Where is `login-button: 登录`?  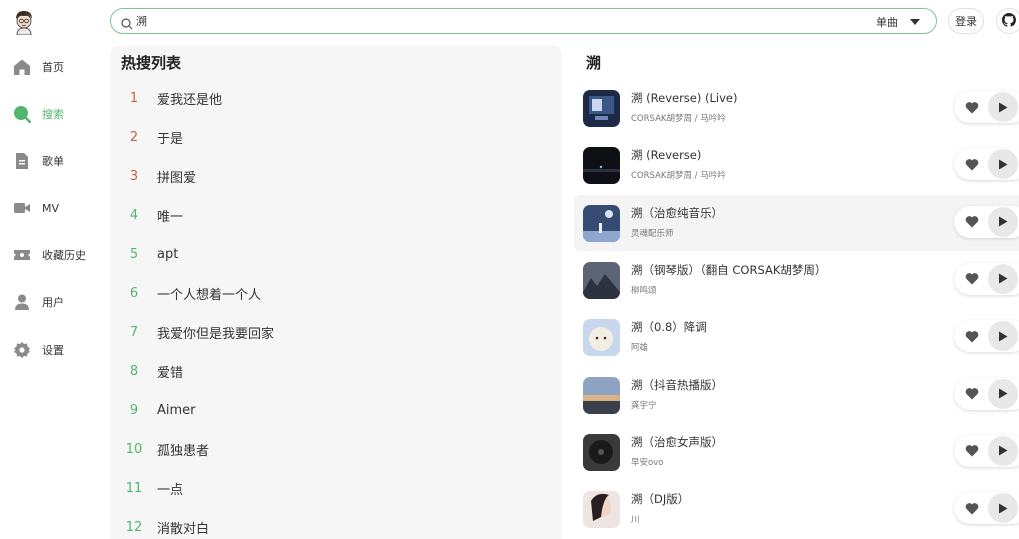 login-button: 登录 is located at coordinates (966, 21).